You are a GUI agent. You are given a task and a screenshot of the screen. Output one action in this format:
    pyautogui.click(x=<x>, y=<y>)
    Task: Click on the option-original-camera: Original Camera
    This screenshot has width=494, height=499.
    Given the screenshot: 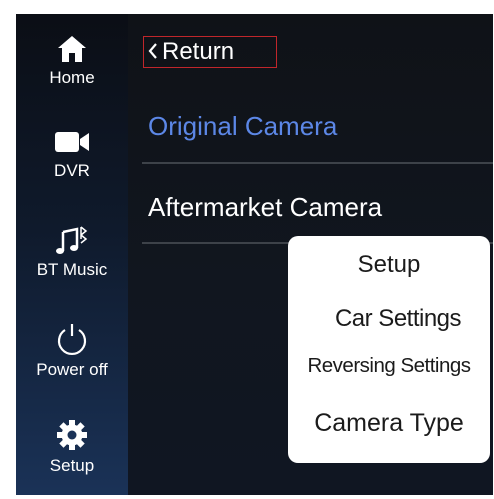 What is the action you would take?
    pyautogui.click(x=317, y=126)
    